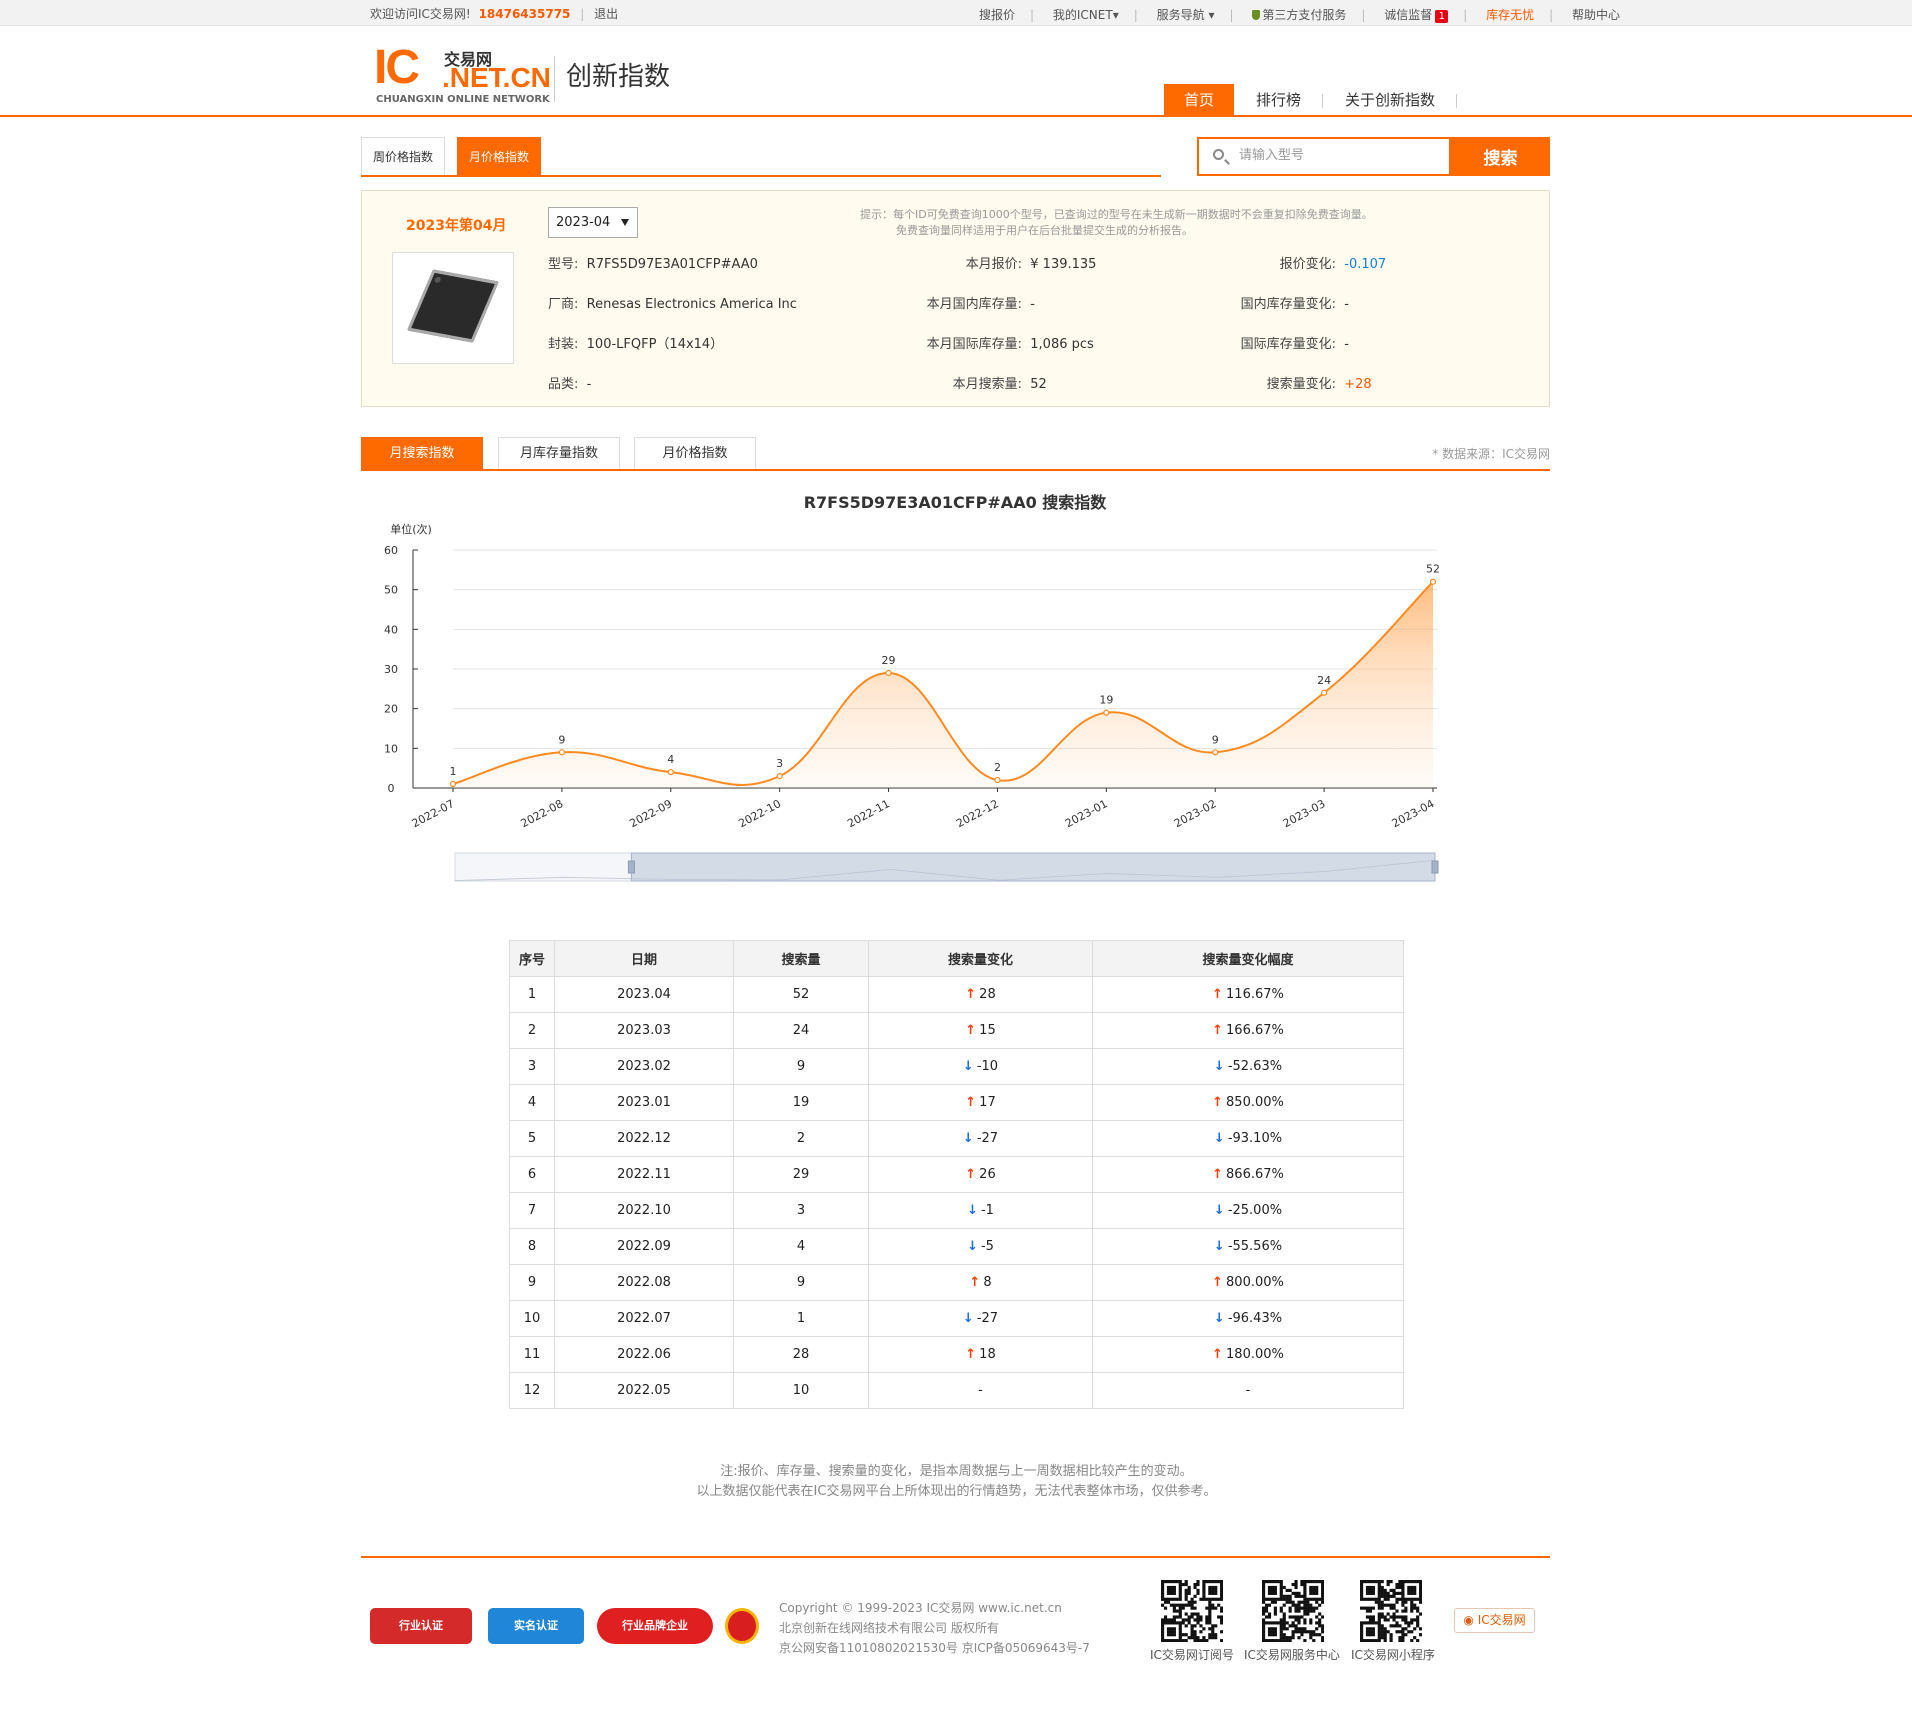 The width and height of the screenshot is (1912, 1714). Describe the element at coordinates (391, 590) in the screenshot. I see `y-tick-label: 50` at that location.